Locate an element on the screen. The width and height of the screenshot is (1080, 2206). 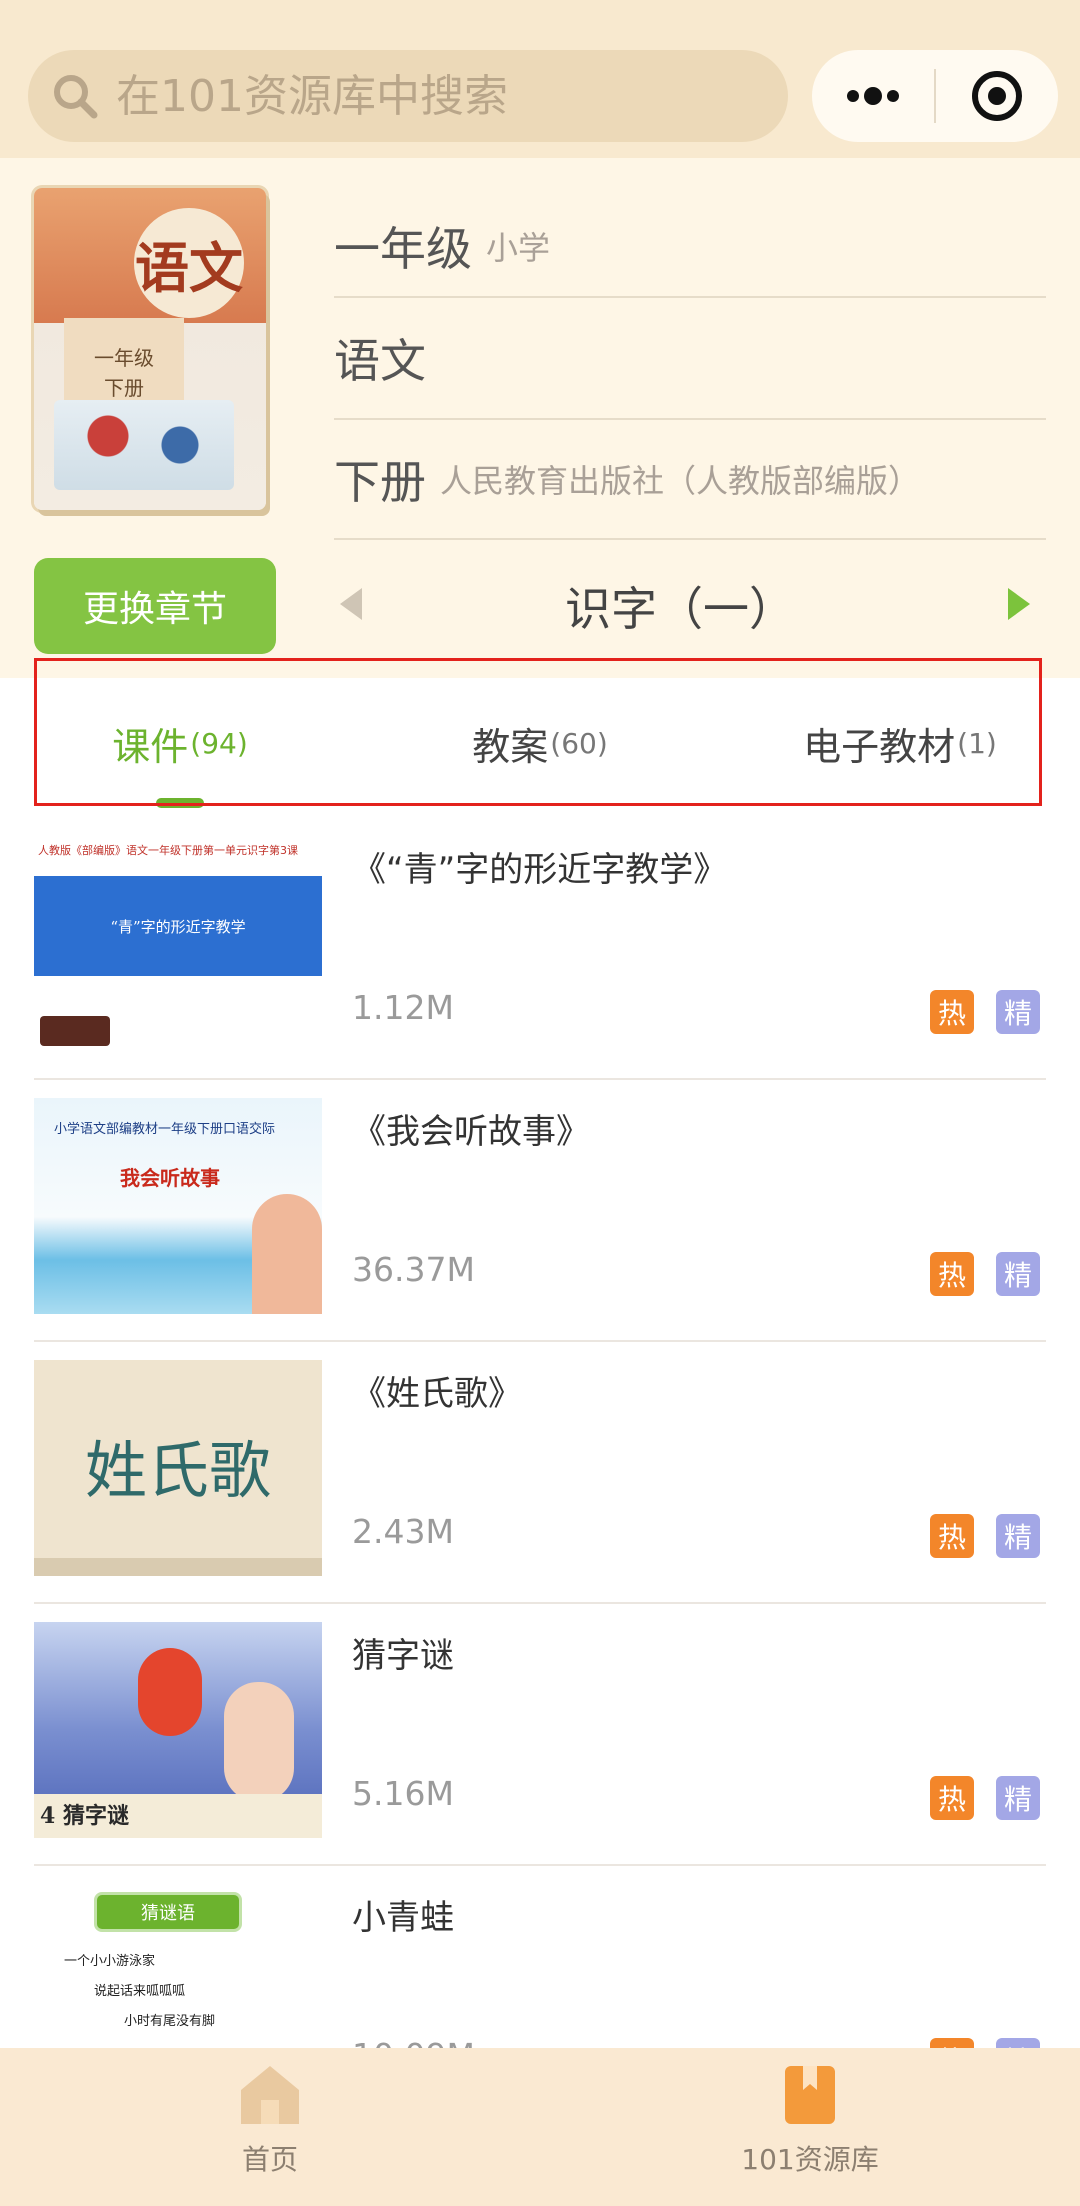
item-size: 36.37M is located at coordinates (413, 1269).